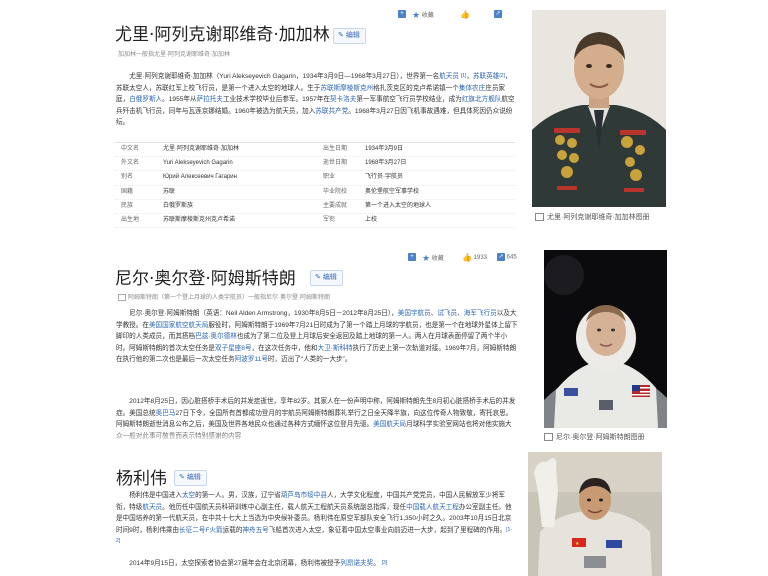  Describe the element at coordinates (511, 257) in the screenshot. I see `share-count: 645` at that location.